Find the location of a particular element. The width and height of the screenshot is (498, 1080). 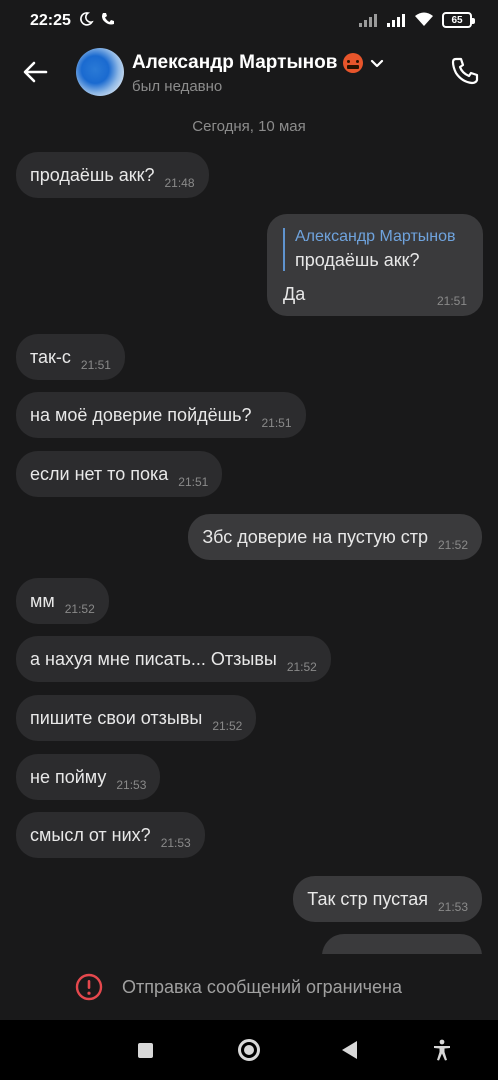

moon-icon is located at coordinates (87, 19).